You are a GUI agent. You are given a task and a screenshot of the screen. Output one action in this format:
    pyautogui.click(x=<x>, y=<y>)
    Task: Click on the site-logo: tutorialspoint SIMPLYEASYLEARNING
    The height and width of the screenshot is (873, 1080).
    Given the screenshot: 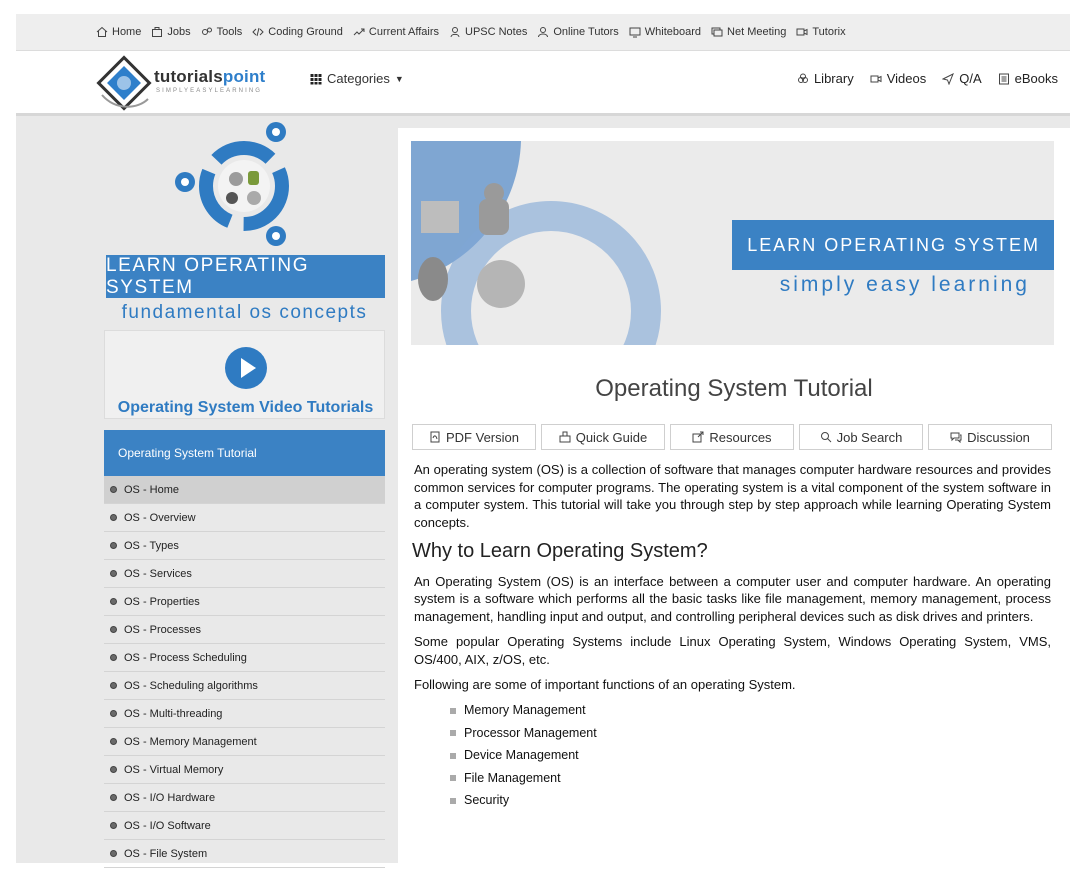 What is the action you would take?
    pyautogui.click(x=201, y=83)
    